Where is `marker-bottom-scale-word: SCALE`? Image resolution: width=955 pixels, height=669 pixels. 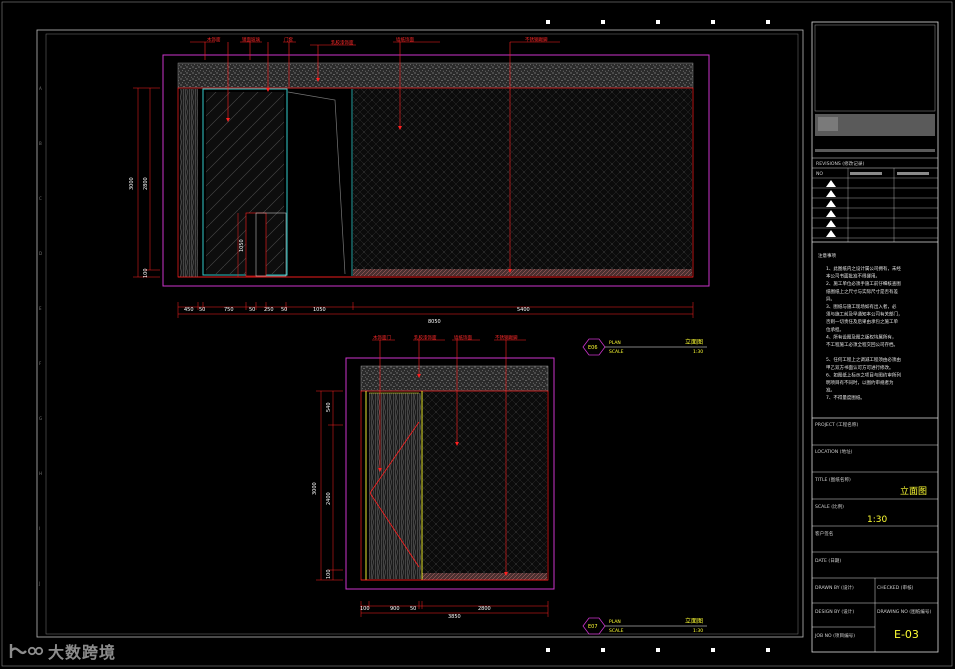
marker-bottom-scale-word: SCALE is located at coordinates (616, 631).